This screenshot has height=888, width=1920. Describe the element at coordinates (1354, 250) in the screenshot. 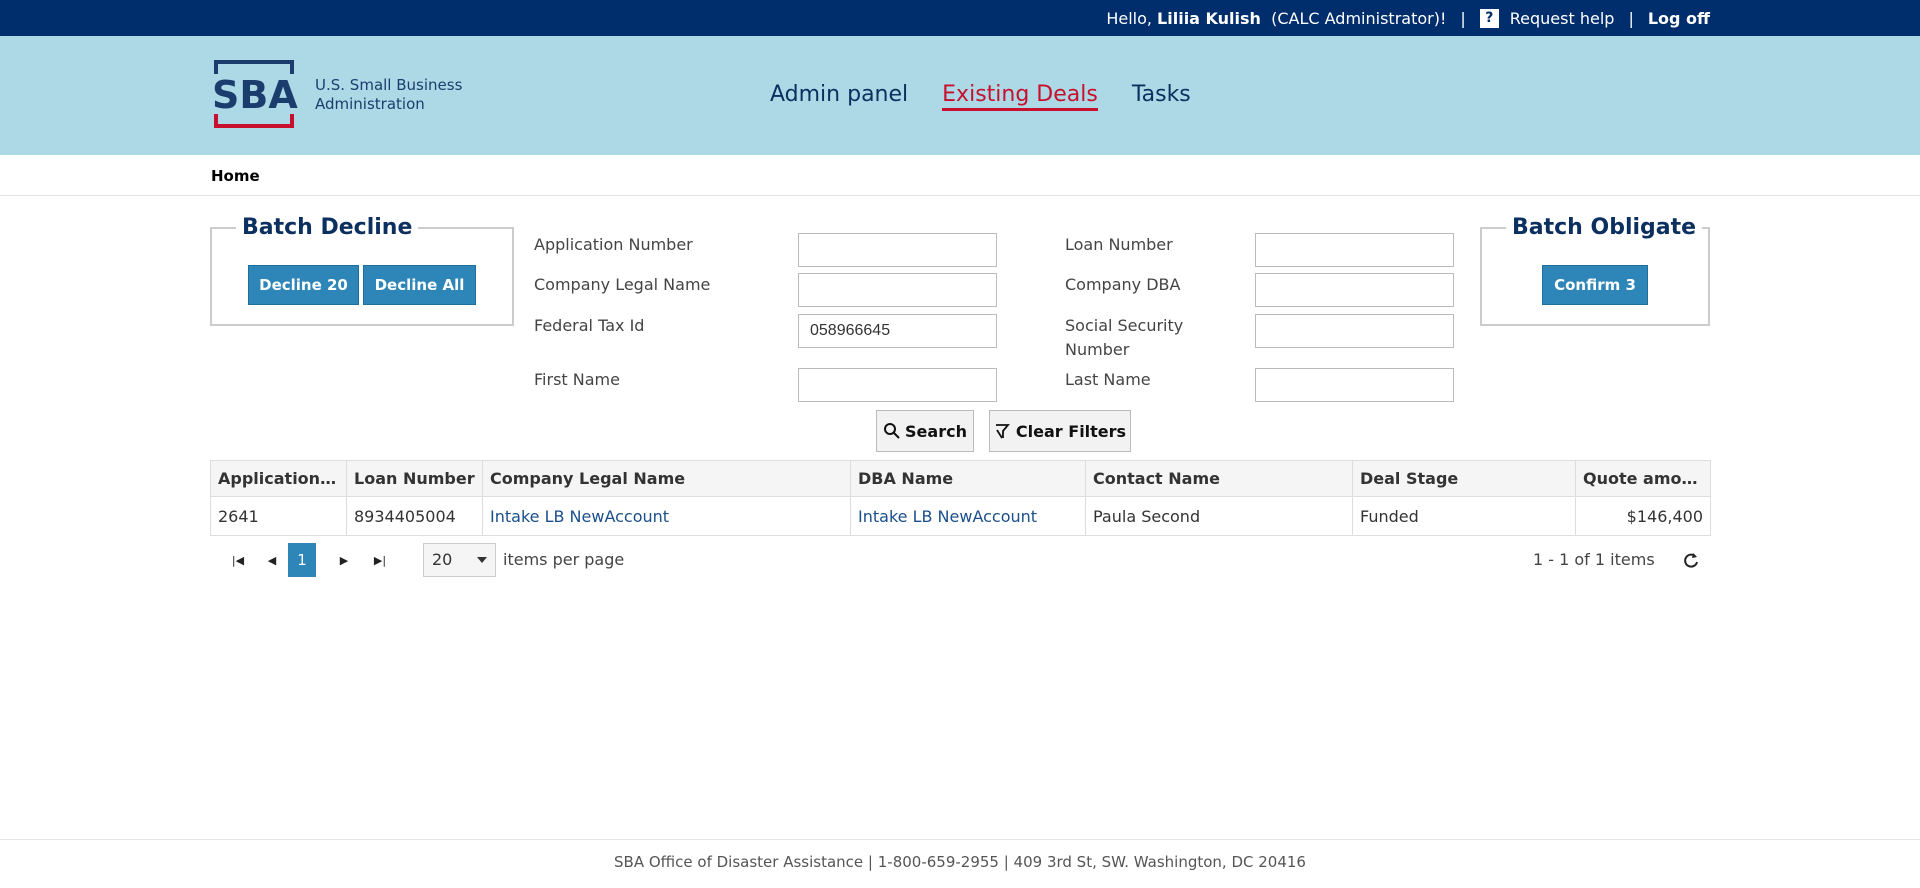

I see `loan-number-input` at that location.